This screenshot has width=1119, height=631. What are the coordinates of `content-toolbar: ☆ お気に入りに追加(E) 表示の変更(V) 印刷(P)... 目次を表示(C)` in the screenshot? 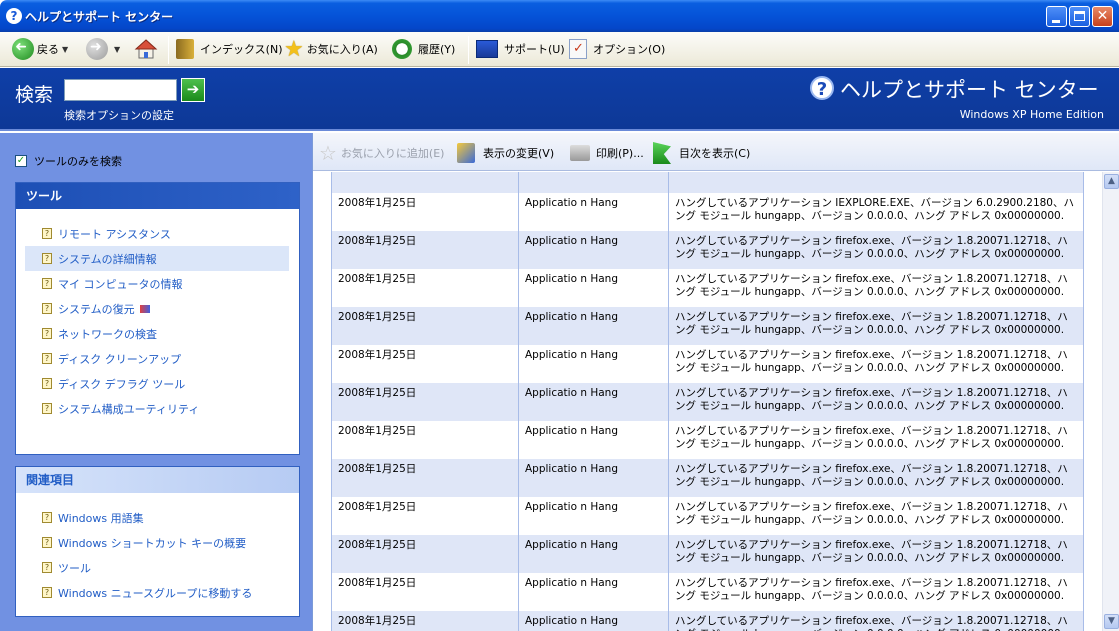 It's located at (716, 152).